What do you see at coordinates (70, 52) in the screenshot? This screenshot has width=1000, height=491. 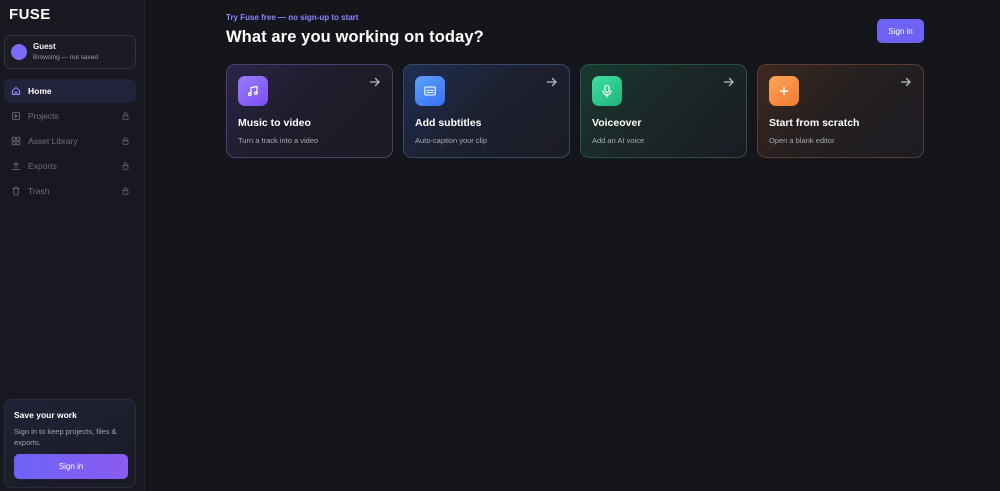 I see `user-profile: Guest Browsing — not saved` at bounding box center [70, 52].